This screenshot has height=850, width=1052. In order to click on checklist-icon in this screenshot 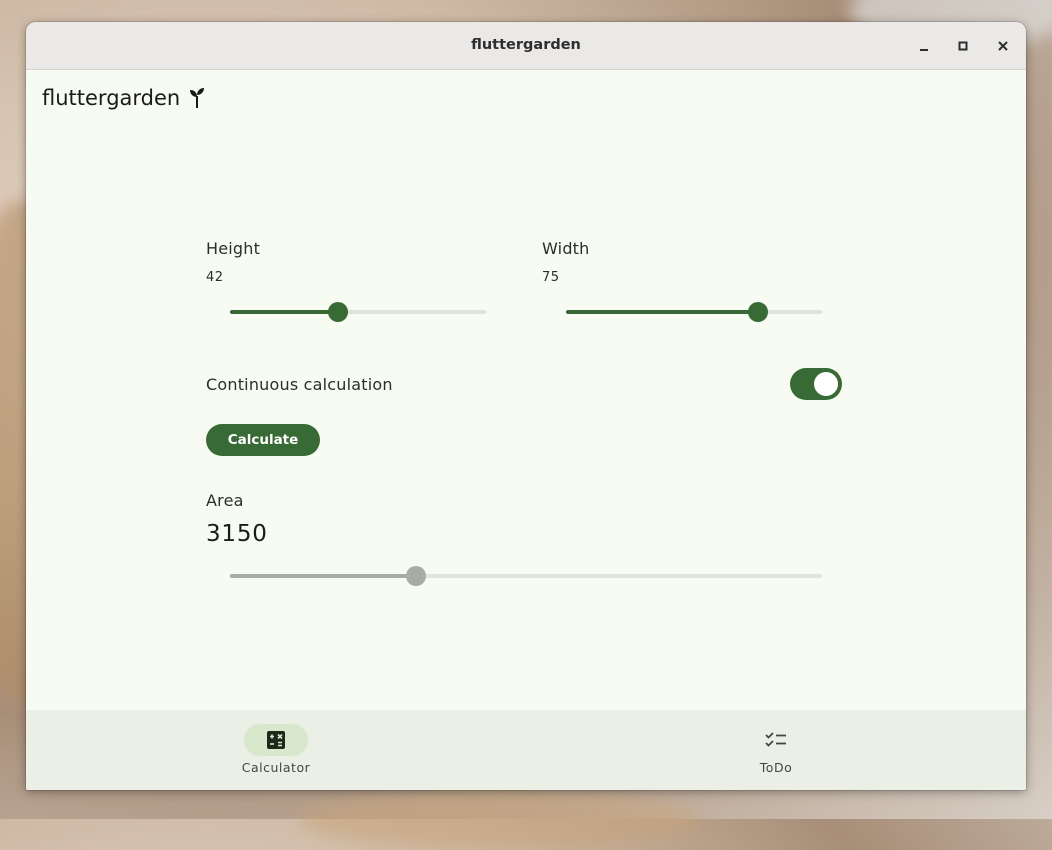, I will do `click(775, 739)`.